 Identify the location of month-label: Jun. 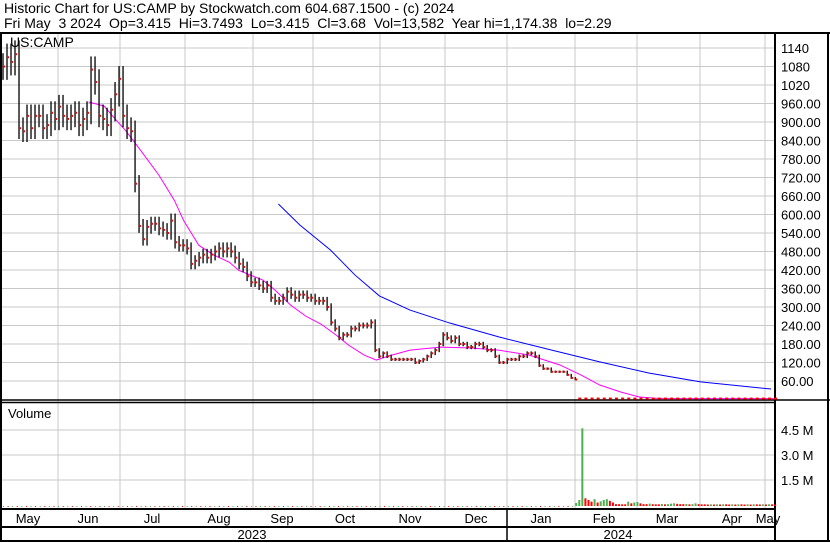
(88, 518).